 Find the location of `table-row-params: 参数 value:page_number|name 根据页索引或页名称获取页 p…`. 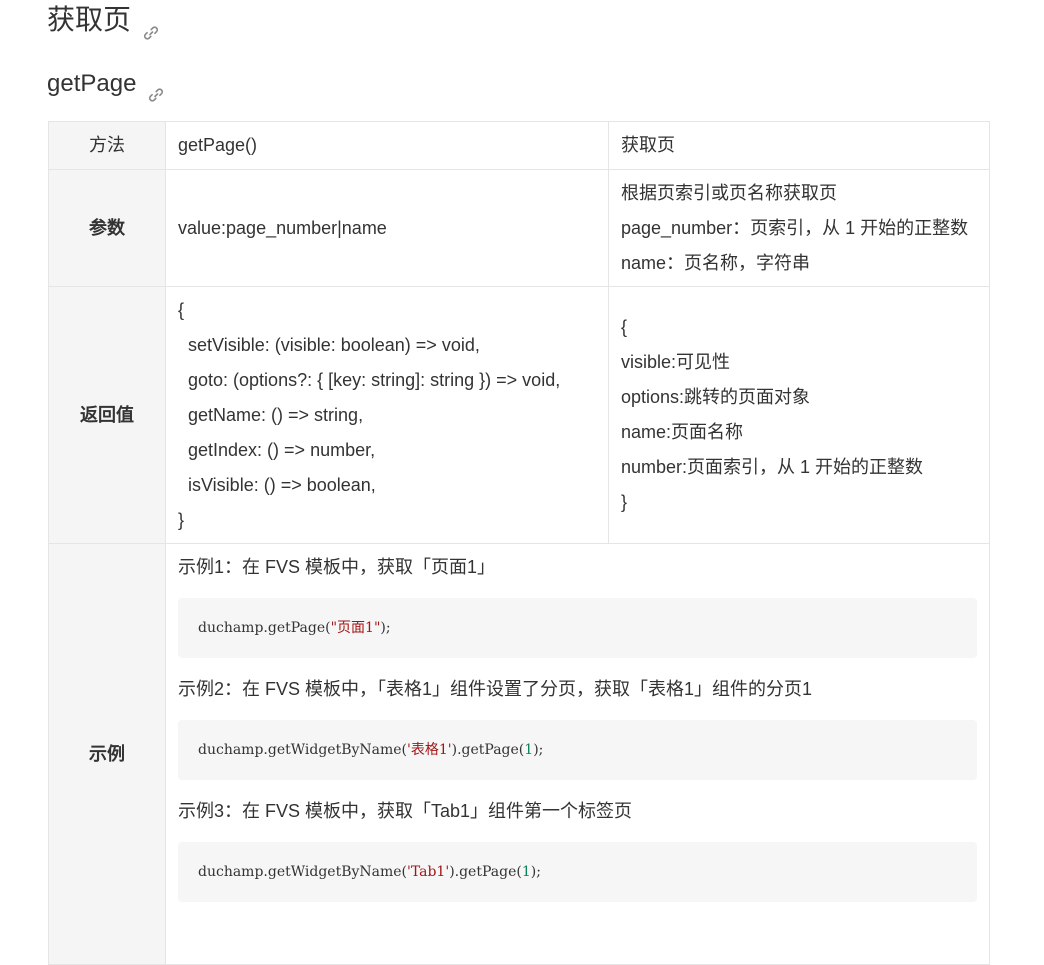

table-row-params: 参数 value:page_number|name 根据页索引或页名称获取页 p… is located at coordinates (519, 228).